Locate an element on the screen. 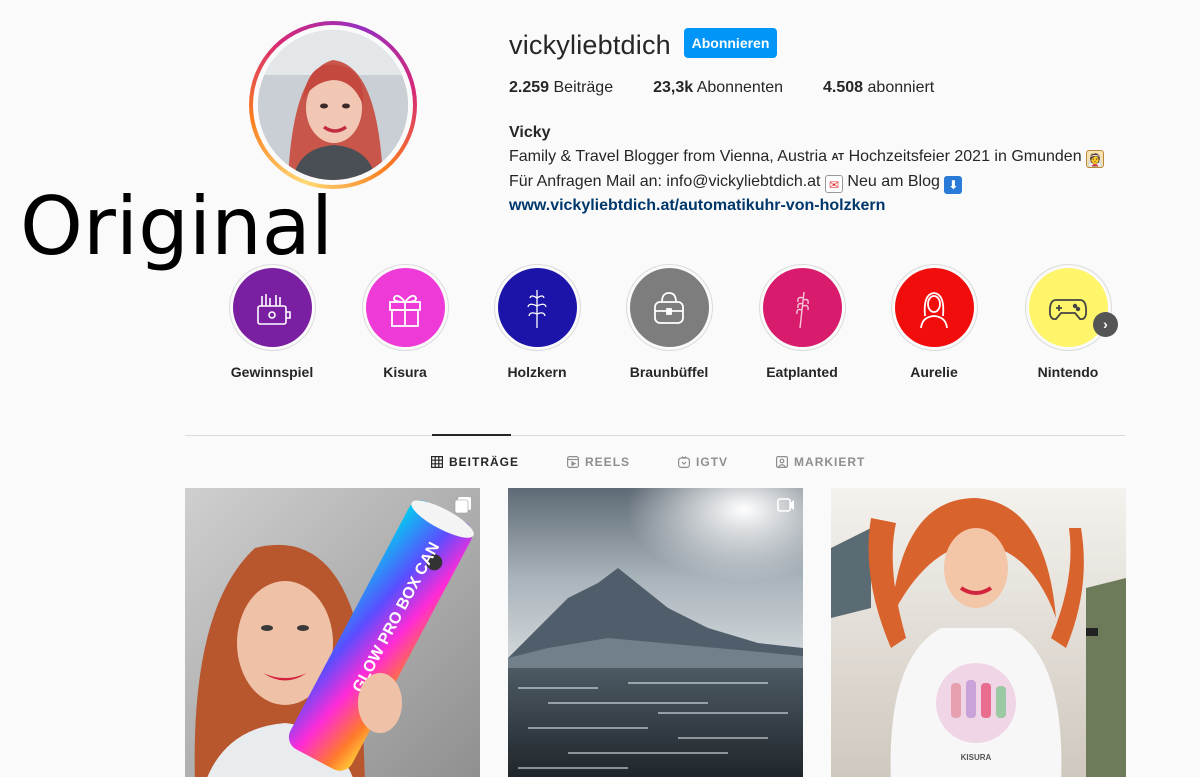 Image resolution: width=1200 pixels, height=777 pixels. tab-markiert: MARKIERT is located at coordinates (820, 462).